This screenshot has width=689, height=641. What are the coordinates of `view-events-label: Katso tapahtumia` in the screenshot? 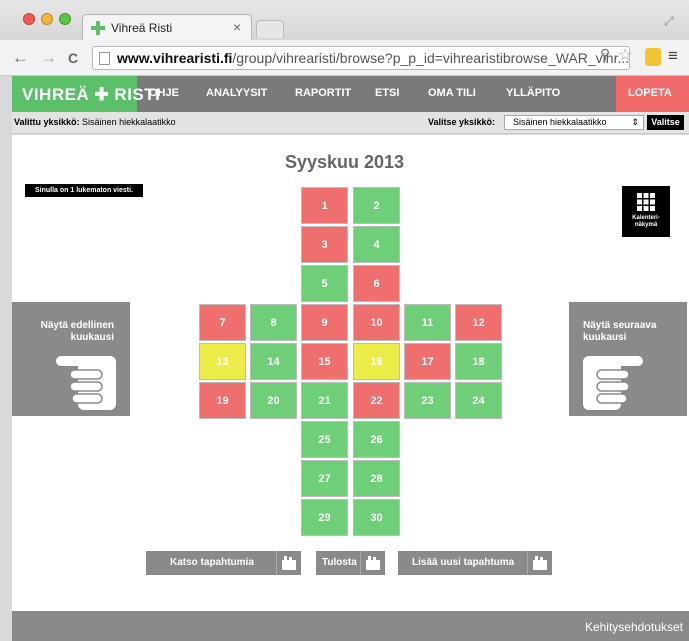 It's located at (212, 562).